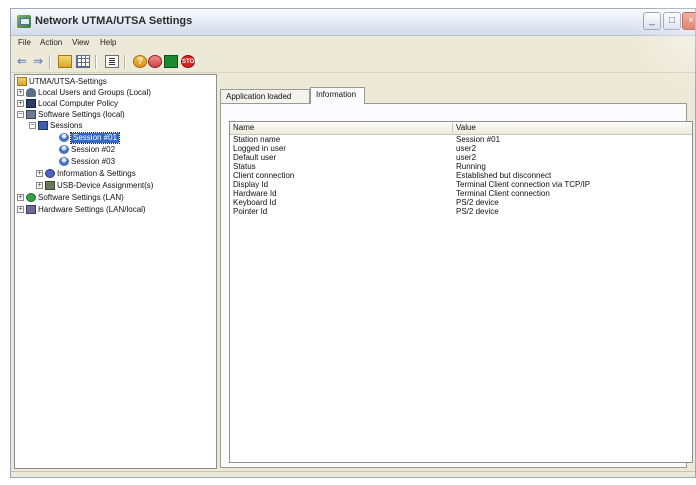  Describe the element at coordinates (83, 61) in the screenshot. I see `grid-view-icon` at that location.